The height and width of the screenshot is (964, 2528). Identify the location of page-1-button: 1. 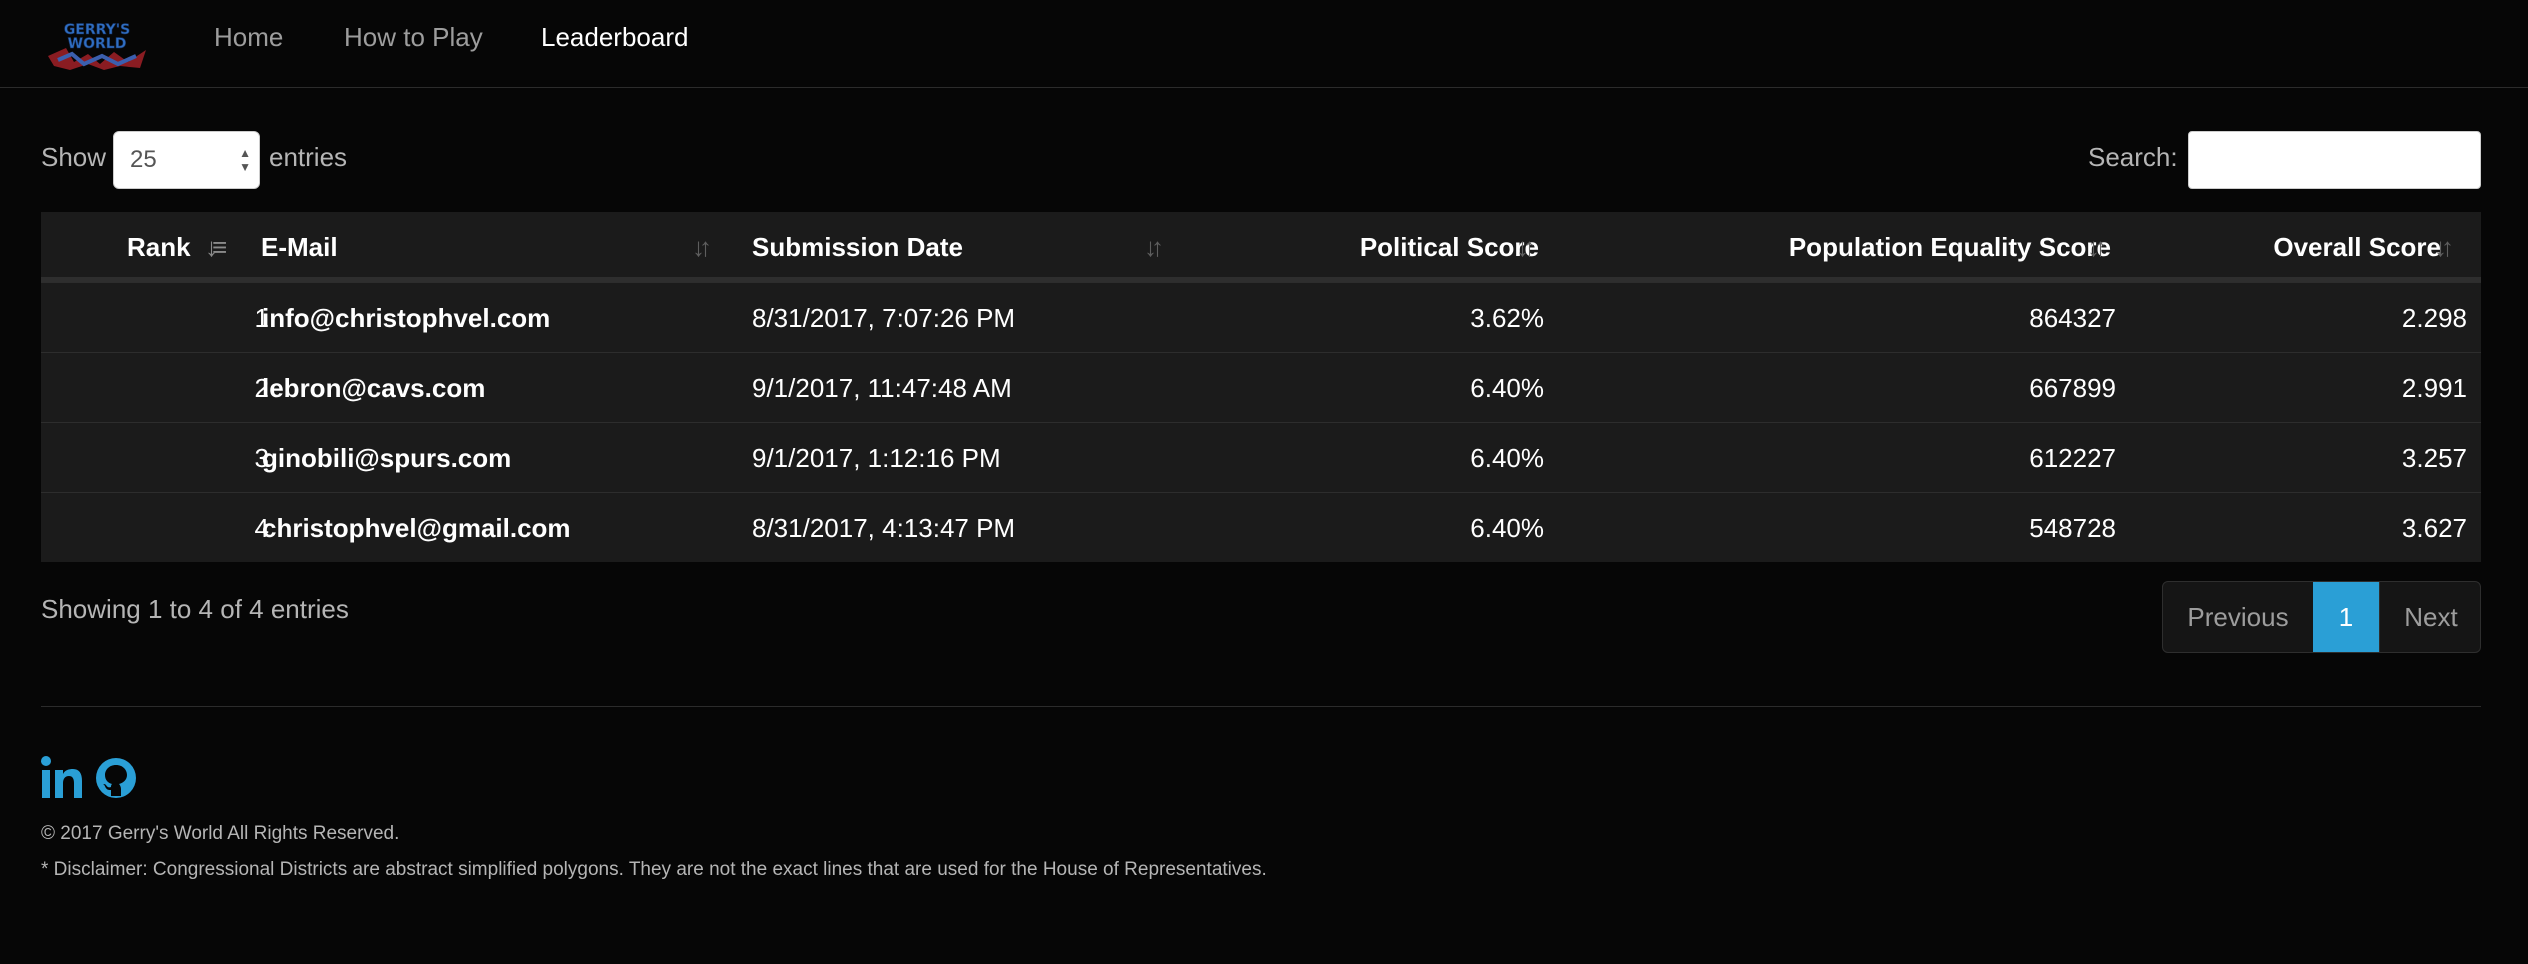
(2346, 617).